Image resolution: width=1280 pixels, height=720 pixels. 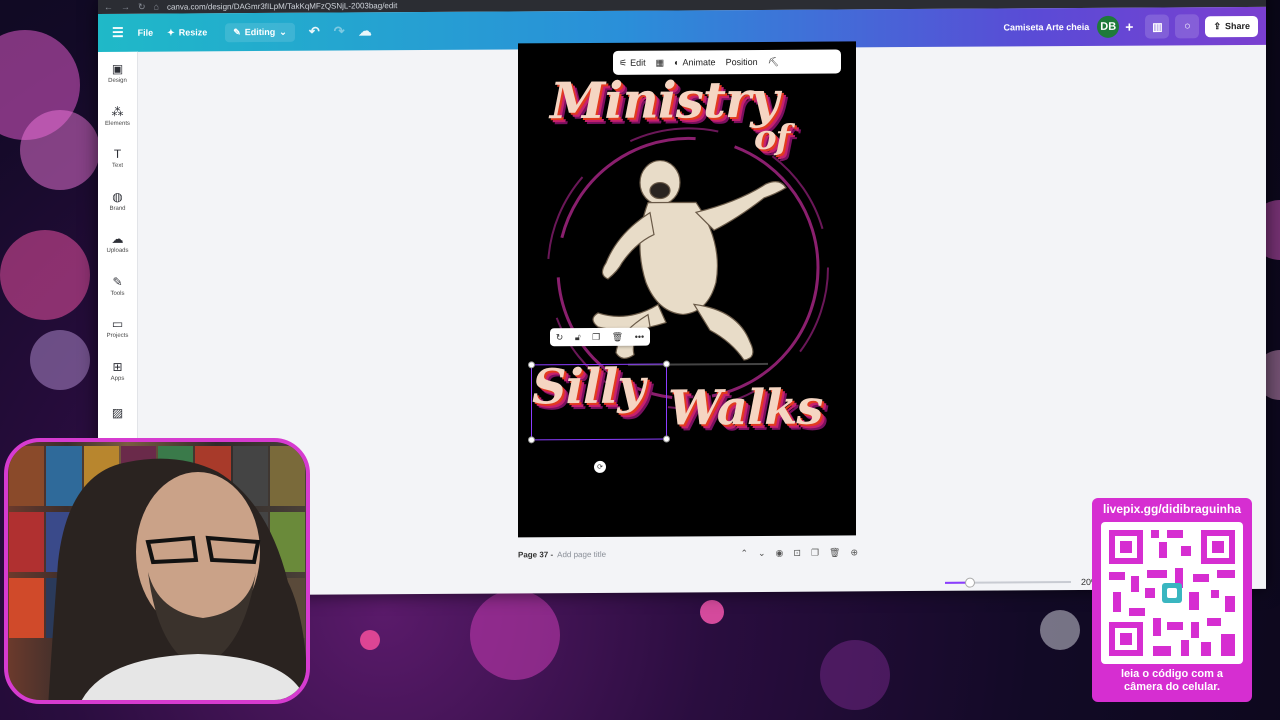 I want to click on add-page-title-input: Add page title, so click(x=581, y=554).